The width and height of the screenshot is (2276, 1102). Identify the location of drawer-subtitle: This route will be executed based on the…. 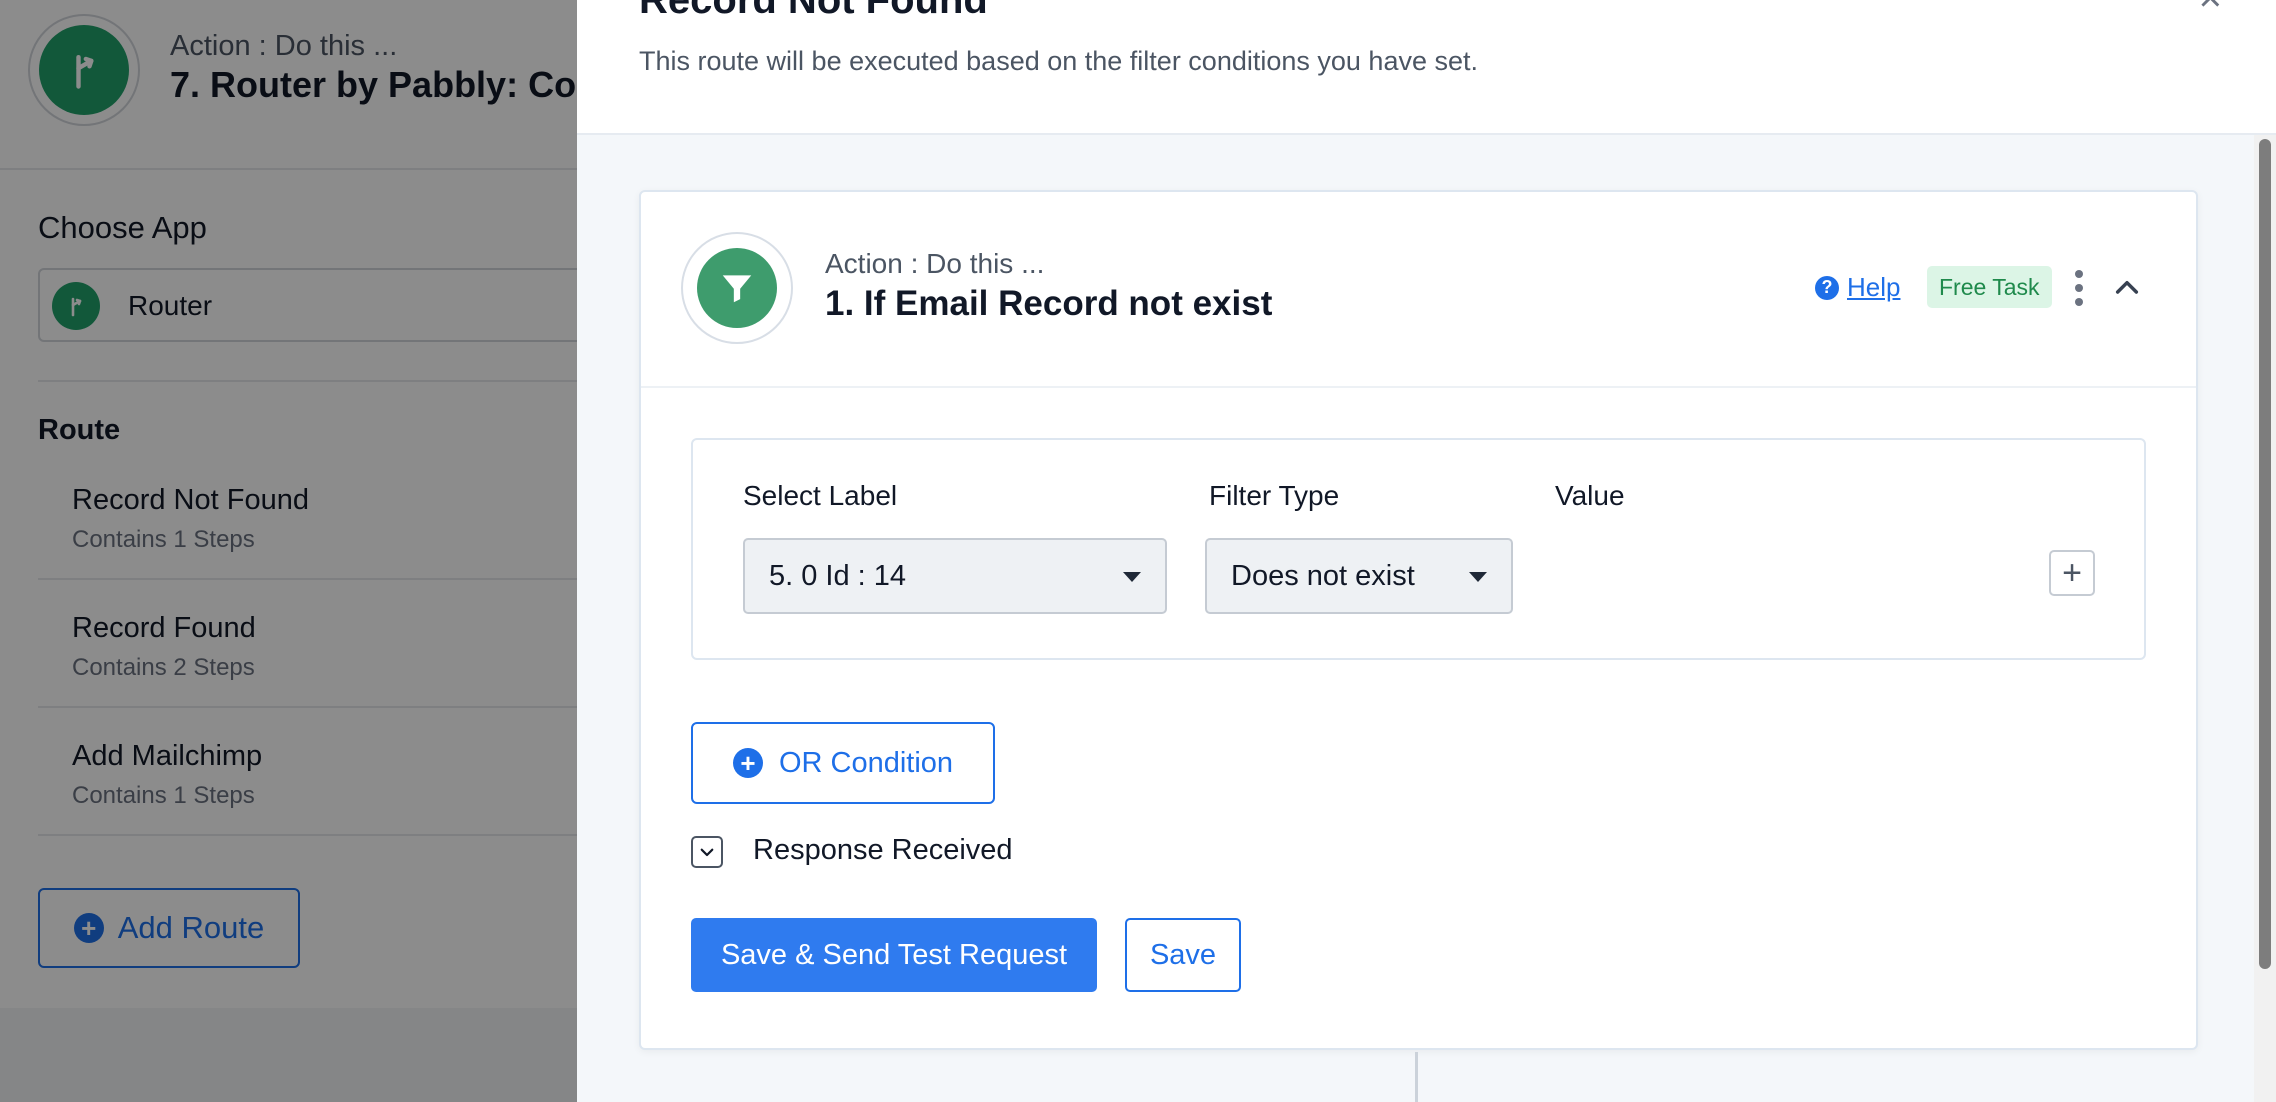
(1058, 61).